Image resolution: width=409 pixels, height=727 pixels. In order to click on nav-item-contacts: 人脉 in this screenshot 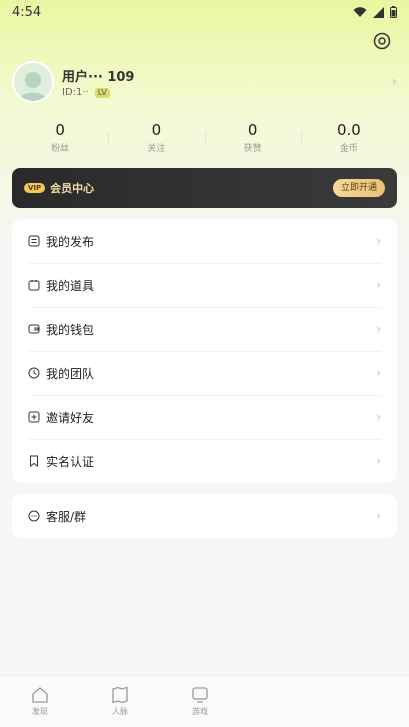, I will do `click(120, 701)`.